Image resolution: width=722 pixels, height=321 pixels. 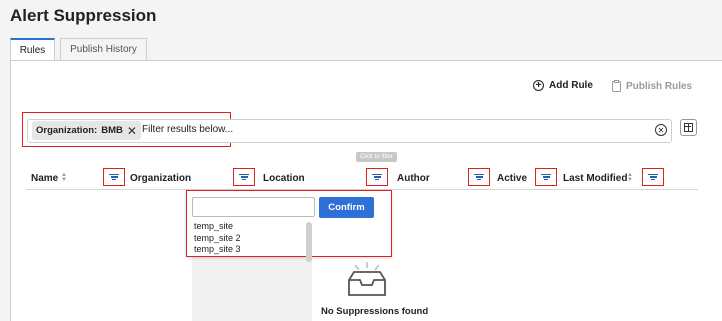 What do you see at coordinates (367, 279) in the screenshot?
I see `empty-inbox-icon` at bounding box center [367, 279].